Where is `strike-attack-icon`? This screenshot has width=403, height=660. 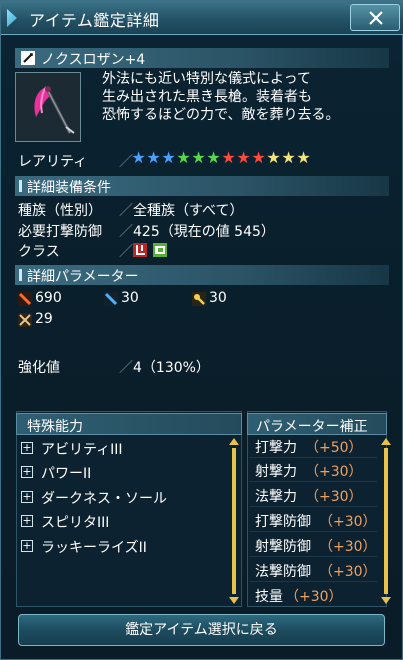
strike-attack-icon is located at coordinates (25, 299).